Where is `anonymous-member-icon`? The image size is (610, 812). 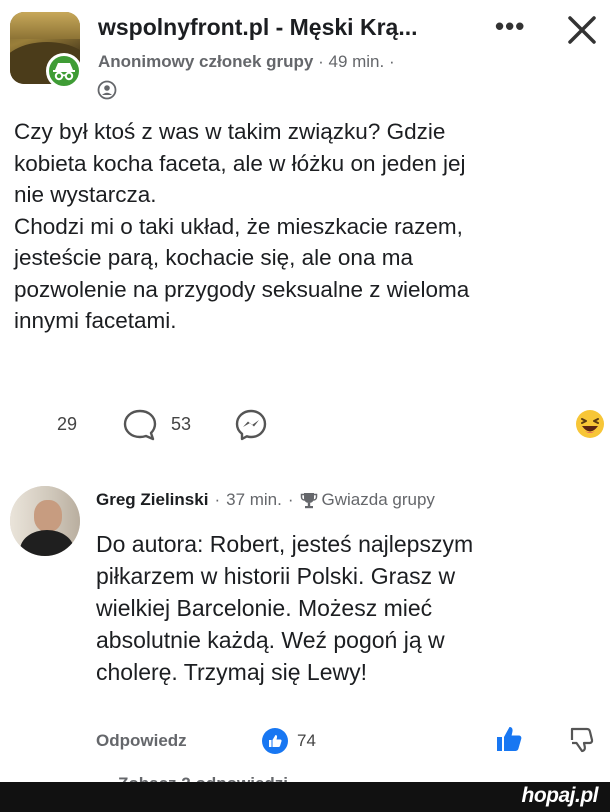
anonymous-member-icon is located at coordinates (64, 71).